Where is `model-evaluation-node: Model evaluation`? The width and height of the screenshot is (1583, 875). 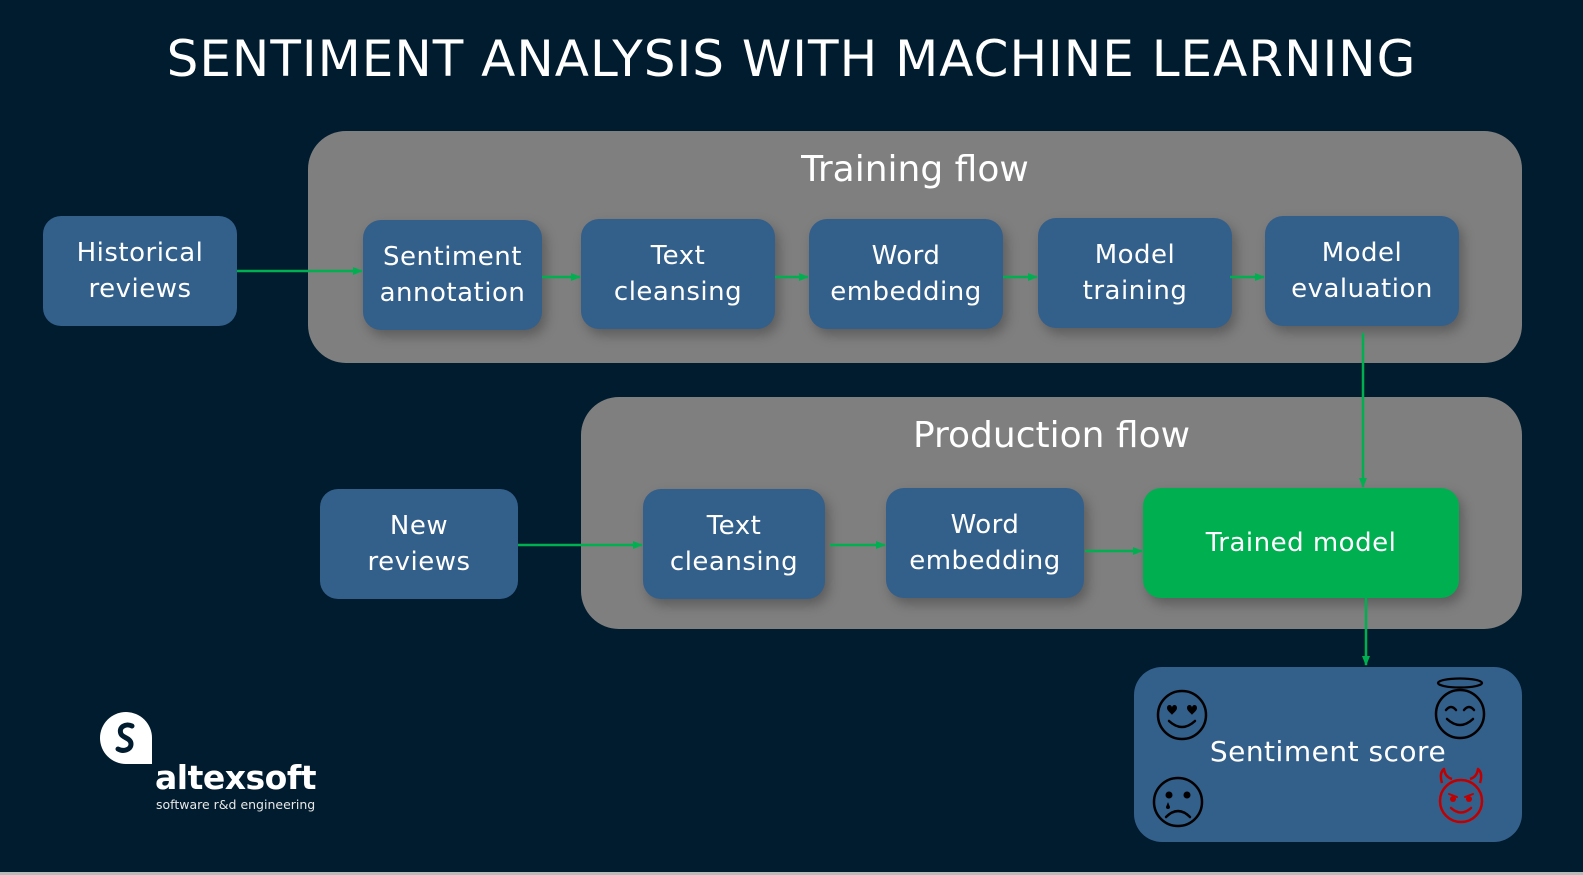 model-evaluation-node: Model evaluation is located at coordinates (1362, 271).